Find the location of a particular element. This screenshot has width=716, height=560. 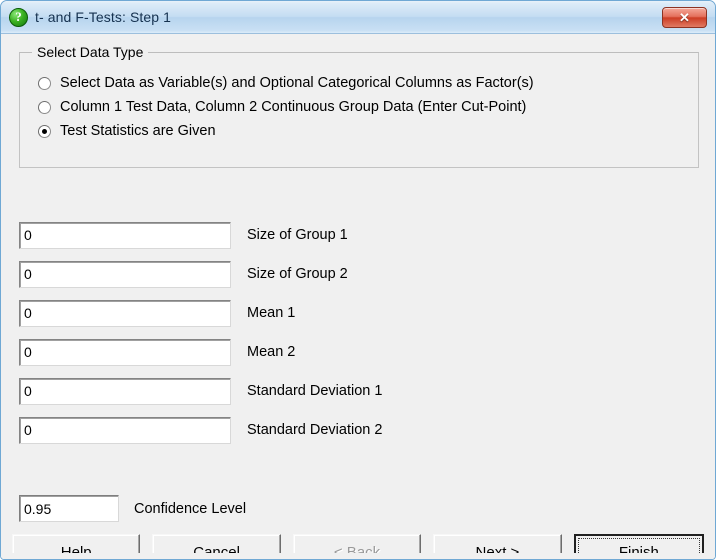

confidence-level-row: Confidence Level is located at coordinates (132, 508).